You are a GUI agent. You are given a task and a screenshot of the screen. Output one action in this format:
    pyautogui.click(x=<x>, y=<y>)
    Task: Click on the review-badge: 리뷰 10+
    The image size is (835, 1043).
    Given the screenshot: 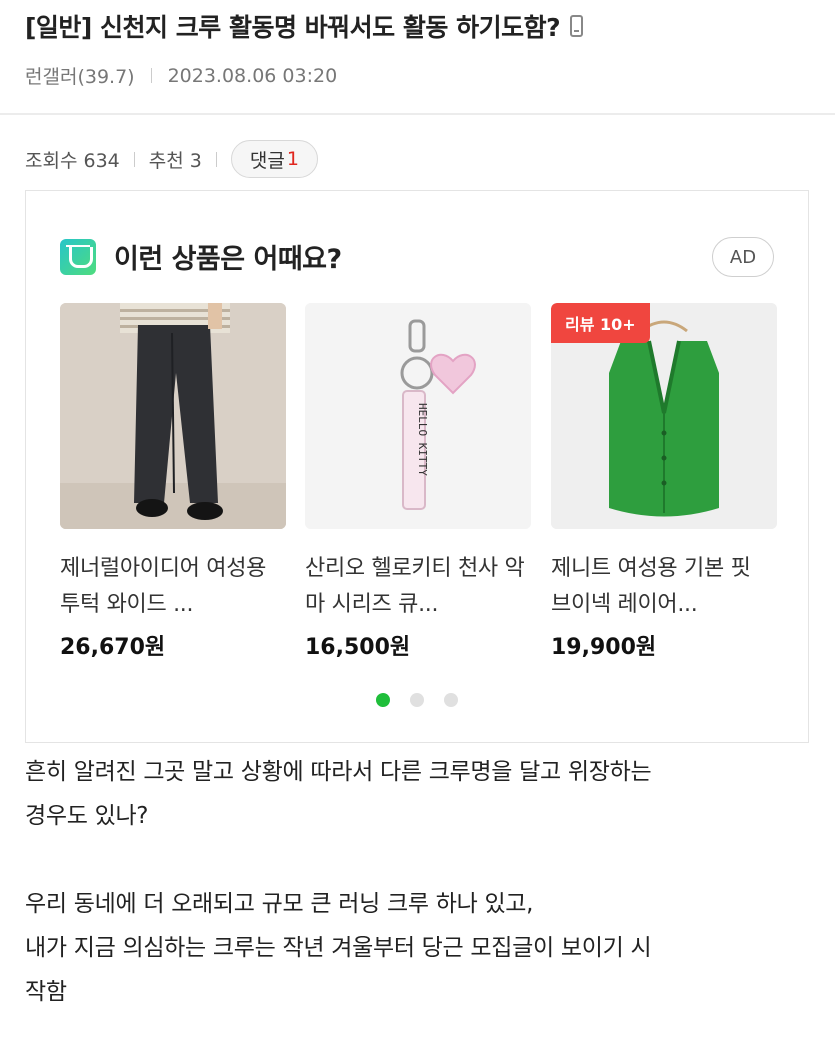 What is the action you would take?
    pyautogui.click(x=600, y=323)
    